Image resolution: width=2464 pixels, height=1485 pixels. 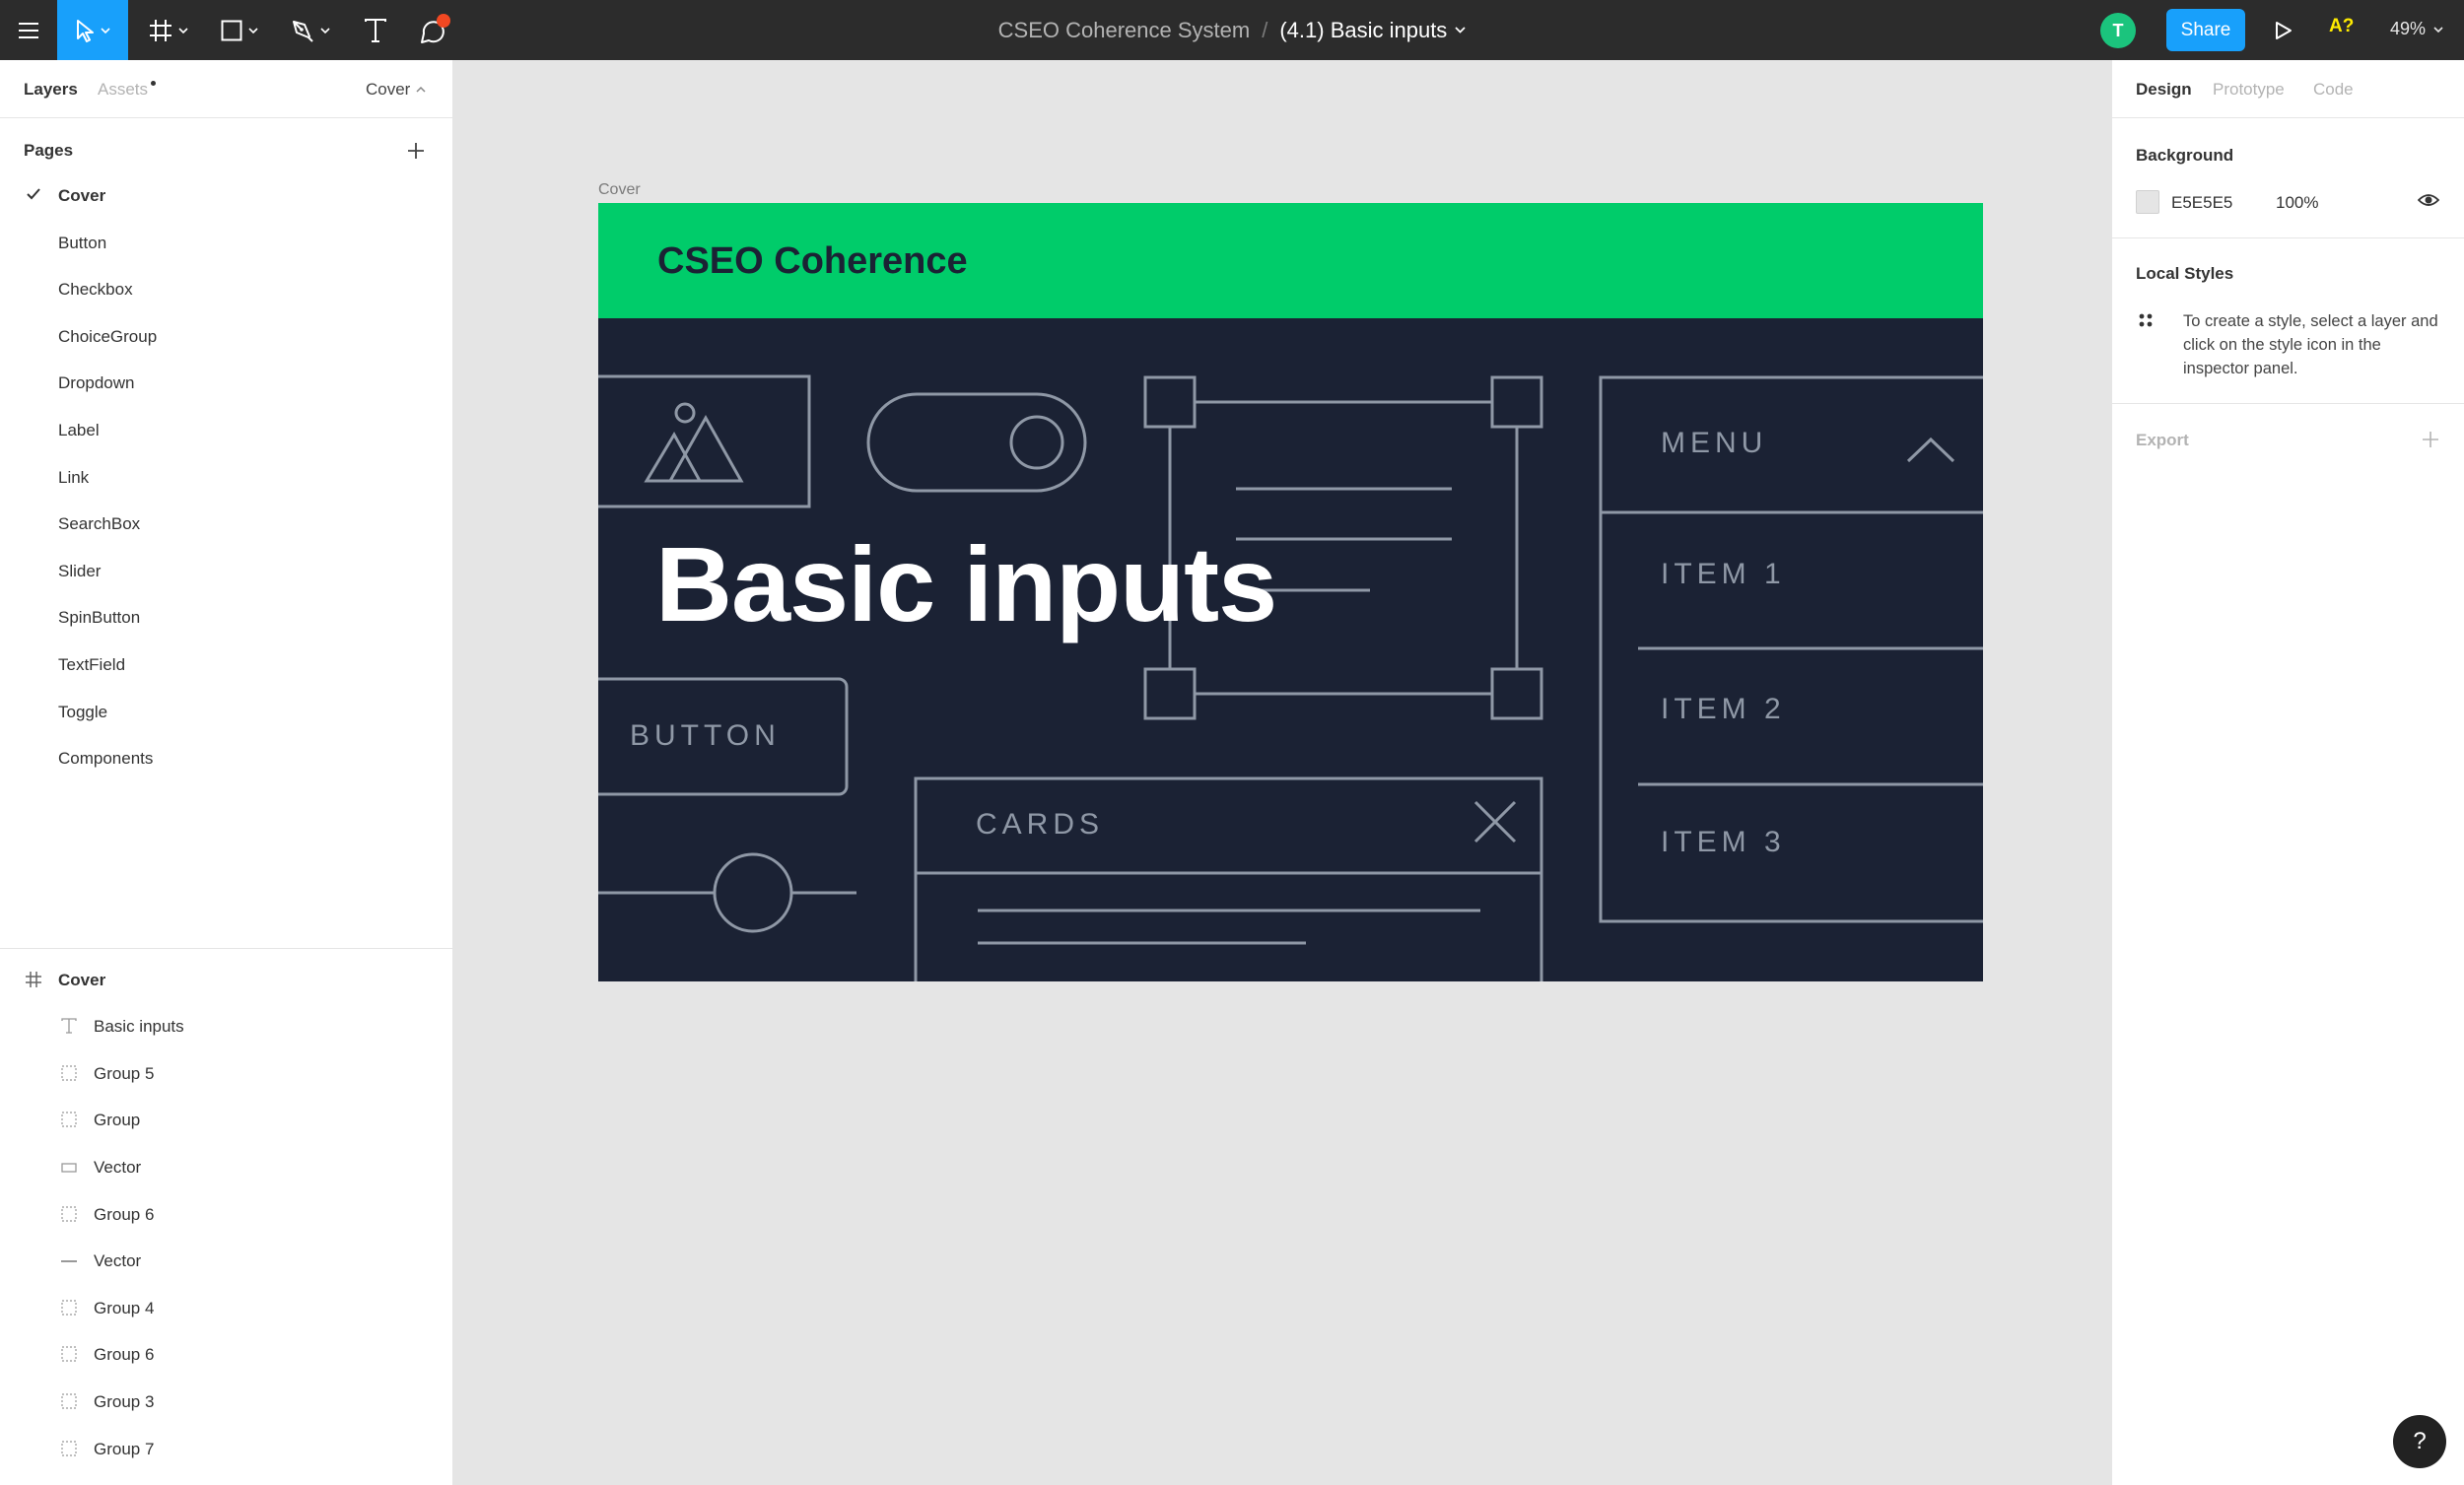 I want to click on page-item-label: Button, so click(x=82, y=243).